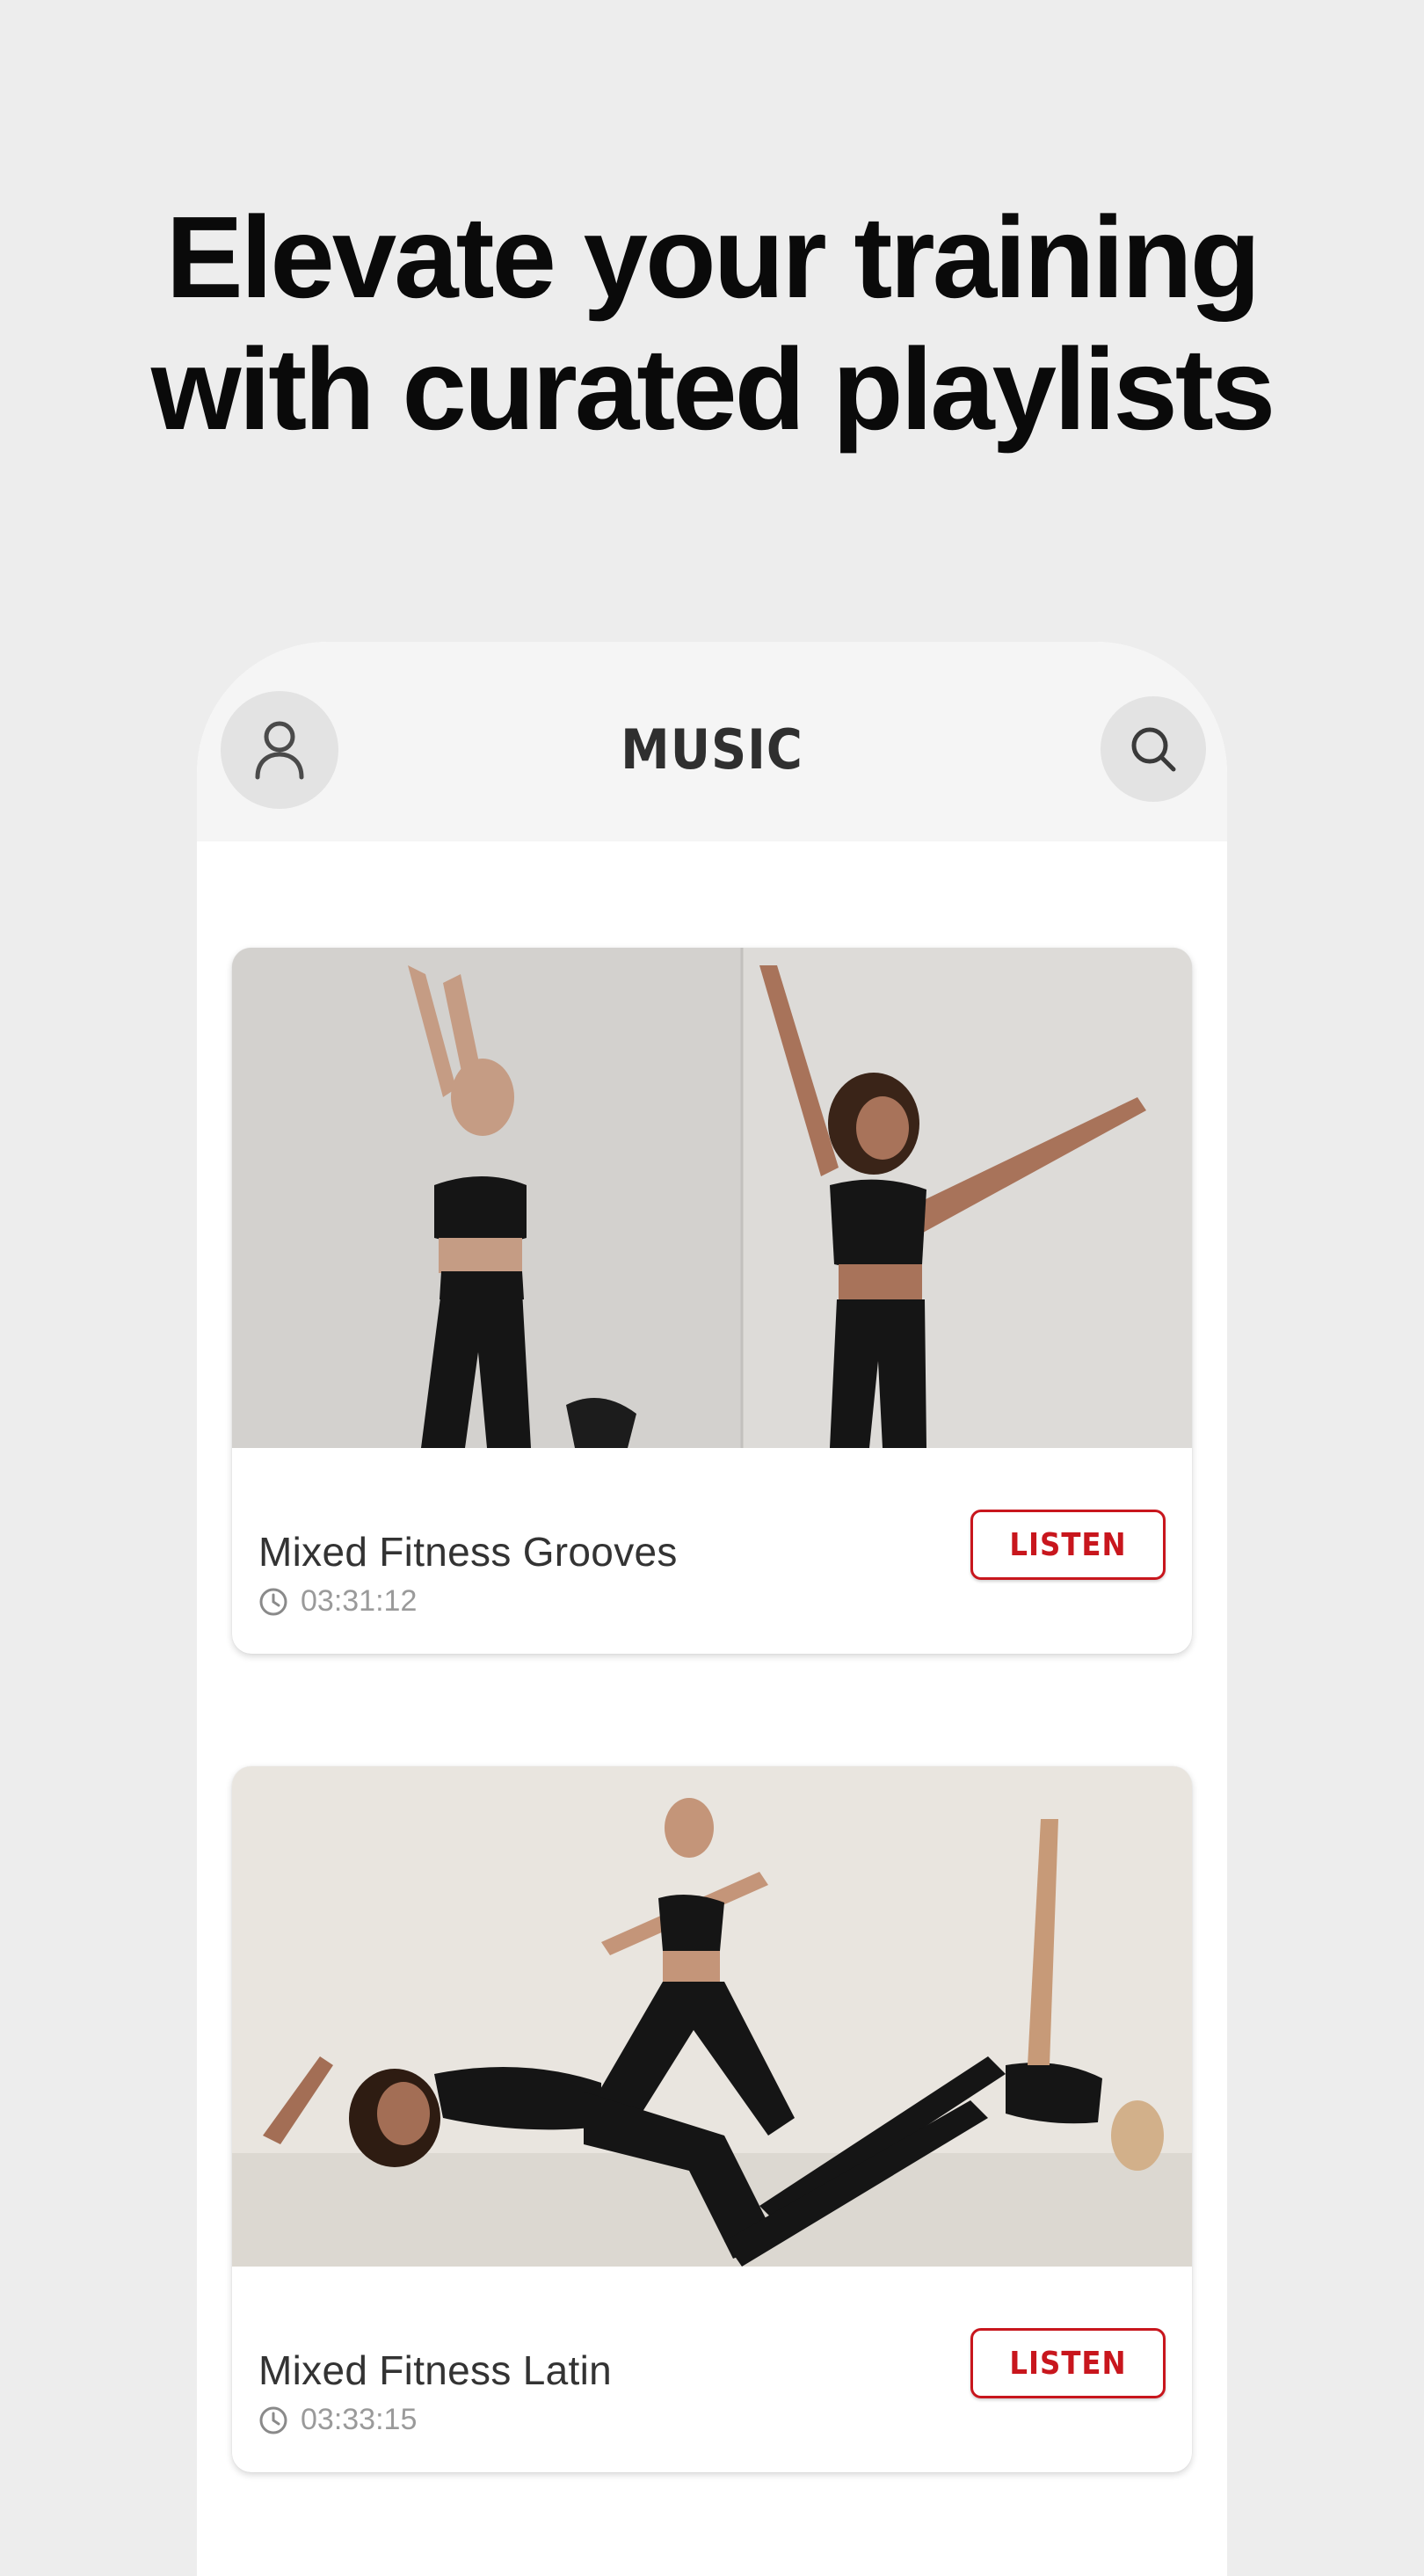  Describe the element at coordinates (713, 257) in the screenshot. I see `headline-line-1: Elevate your training` at that location.